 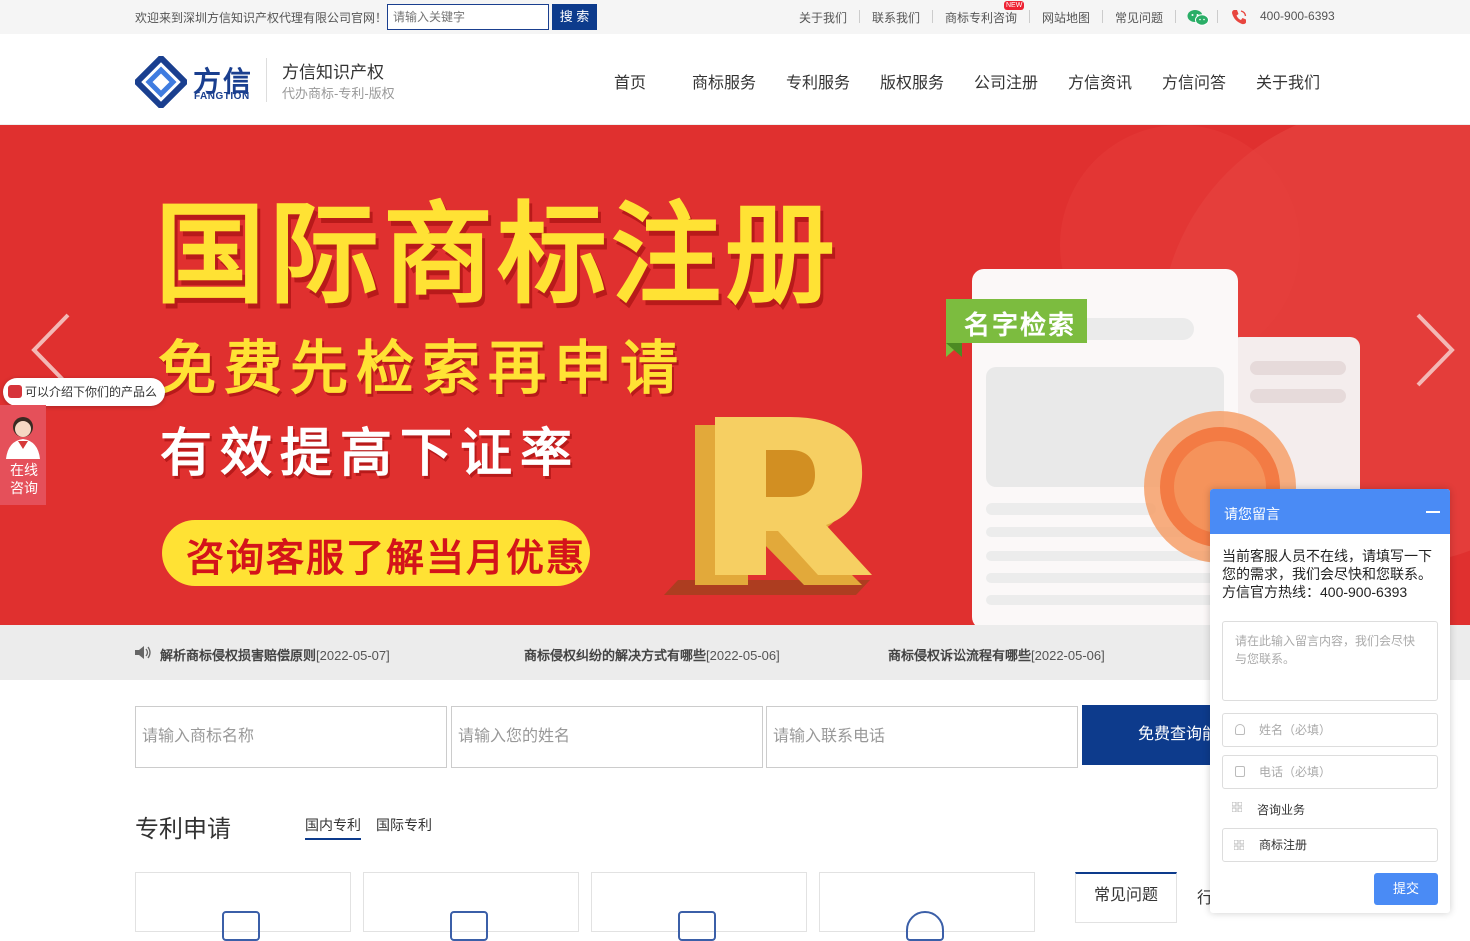 I want to click on nav-qa: 方信问答, so click(x=1194, y=81).